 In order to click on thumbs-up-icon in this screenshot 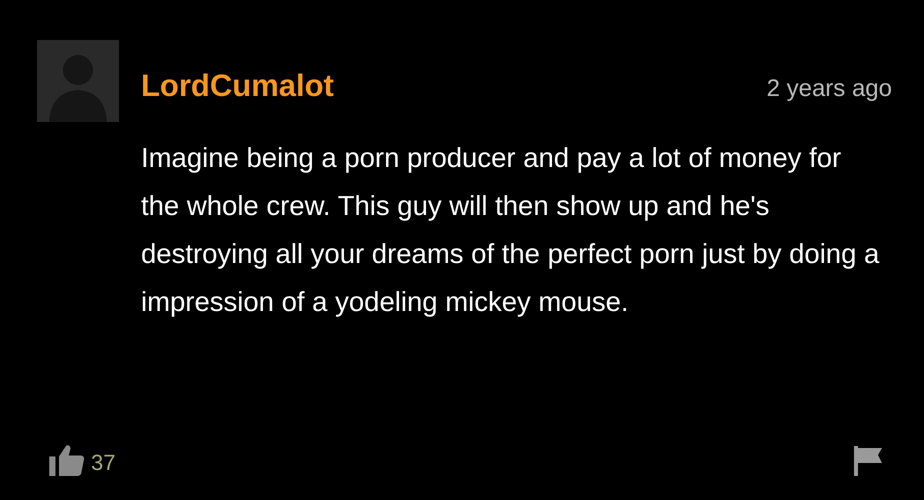, I will do `click(67, 460)`.